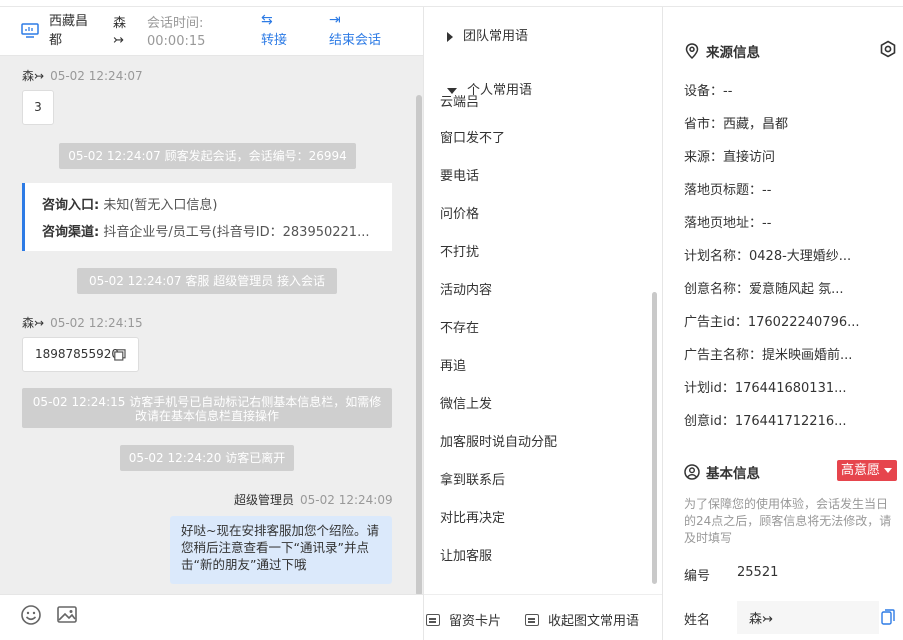  What do you see at coordinates (708, 91) in the screenshot?
I see `field-device: 设备：--` at bounding box center [708, 91].